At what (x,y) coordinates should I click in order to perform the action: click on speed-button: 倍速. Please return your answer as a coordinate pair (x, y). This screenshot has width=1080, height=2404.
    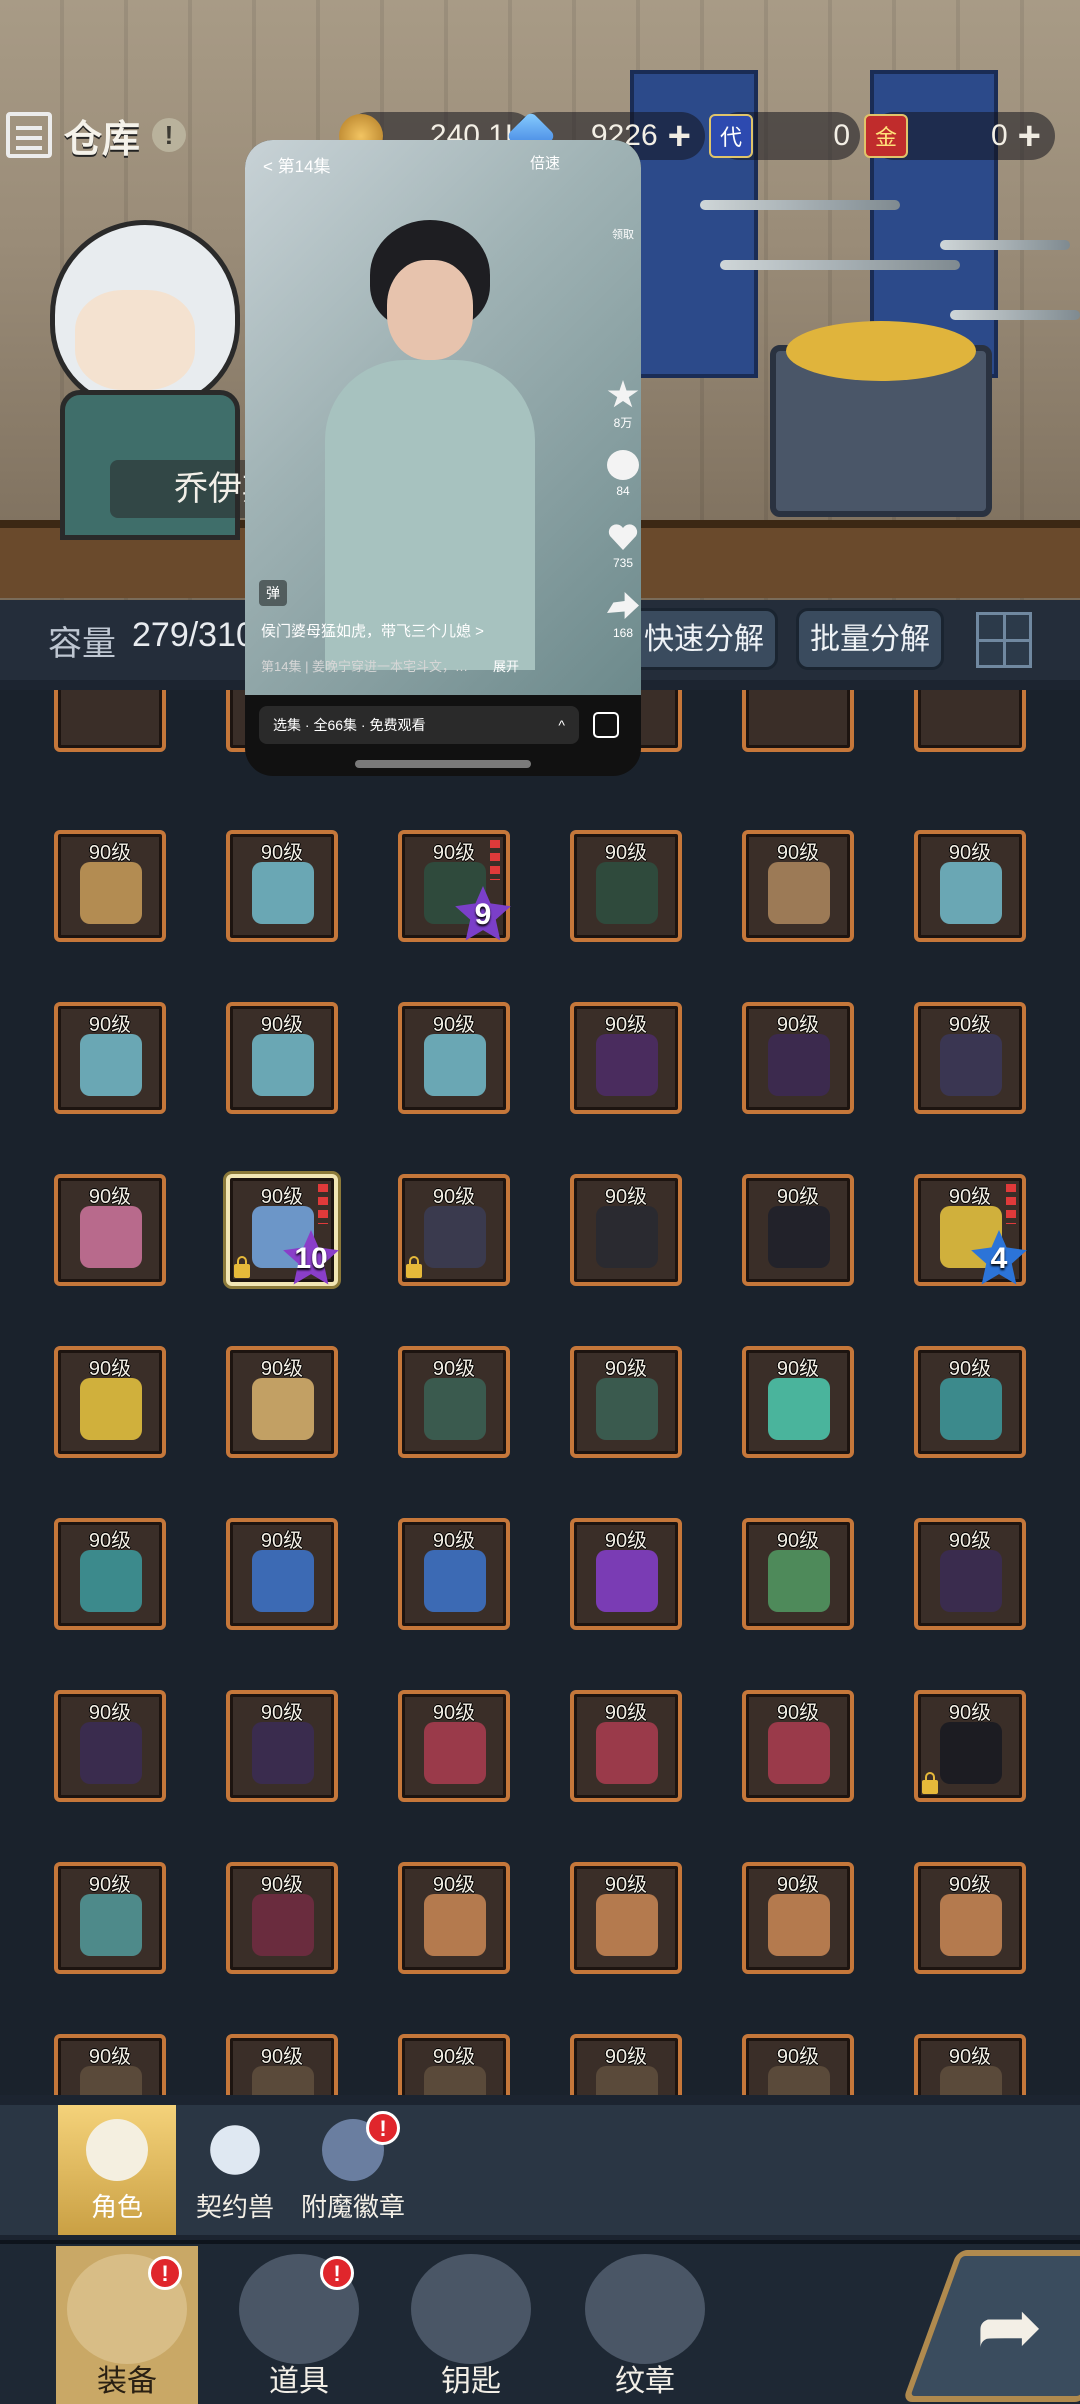
    Looking at the image, I should click on (545, 162).